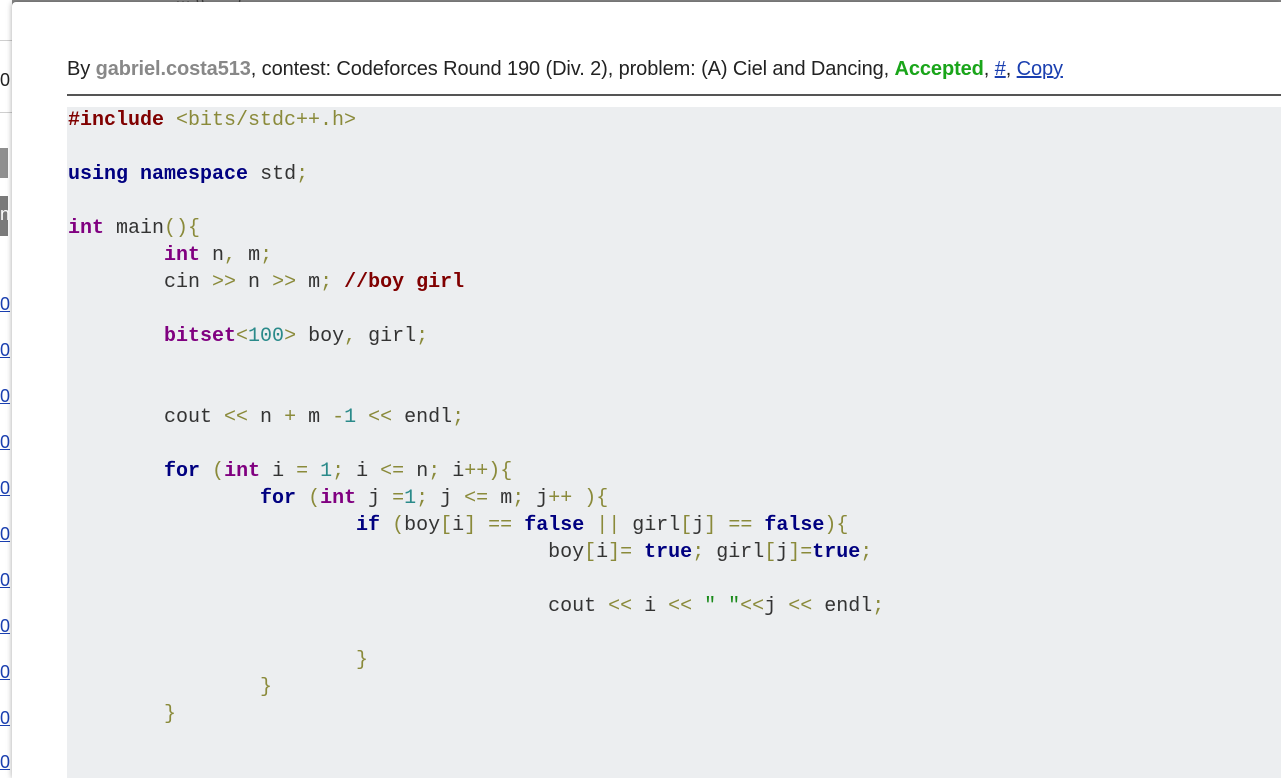  Describe the element at coordinates (794, 552) in the screenshot. I see `code-token: ]` at that location.